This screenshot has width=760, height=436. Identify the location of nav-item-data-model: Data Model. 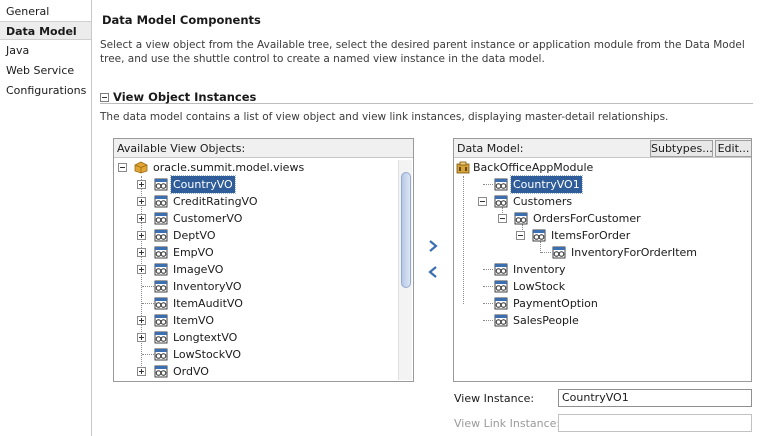
(45, 30).